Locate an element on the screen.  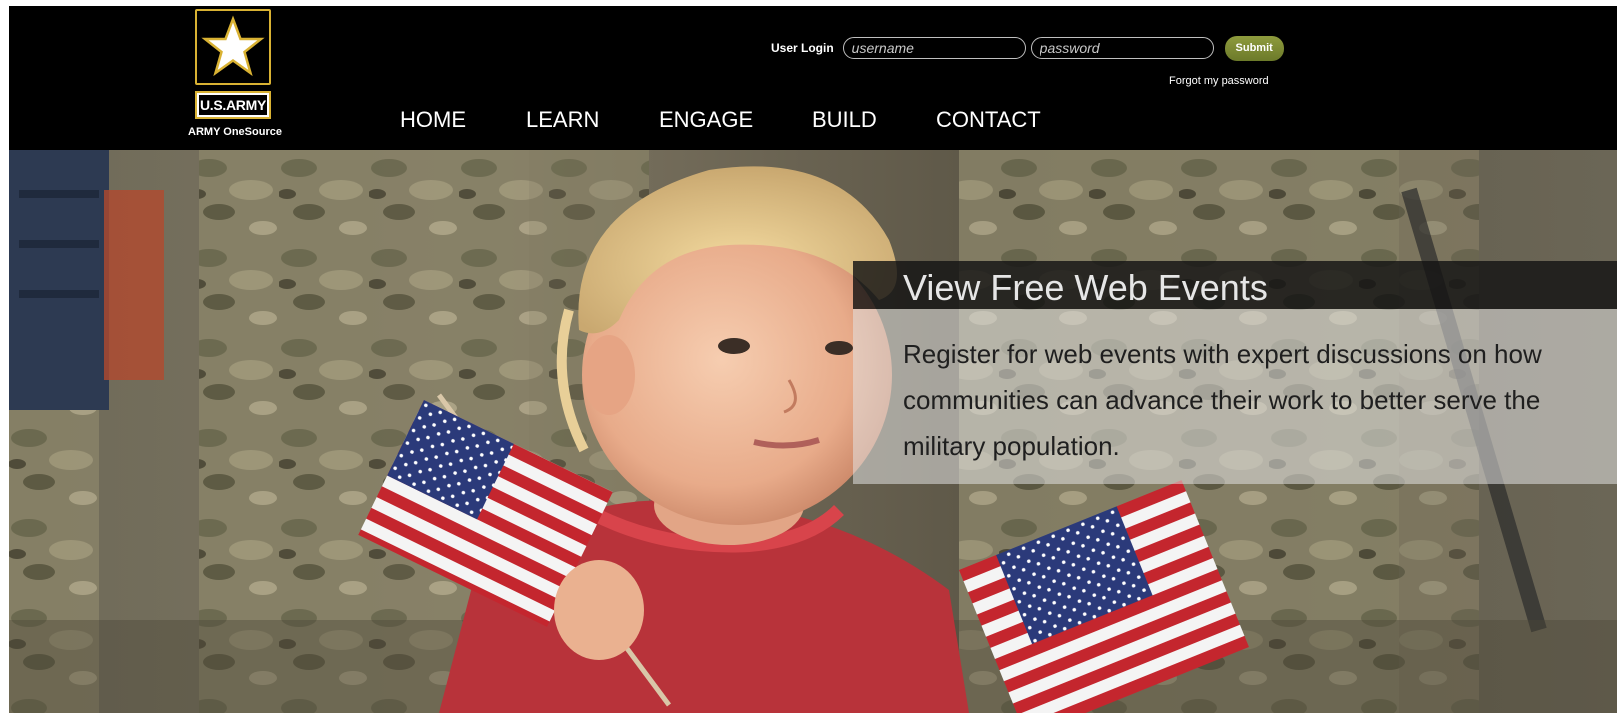
promo-title-bar: View Free Web Events is located at coordinates (1235, 285).